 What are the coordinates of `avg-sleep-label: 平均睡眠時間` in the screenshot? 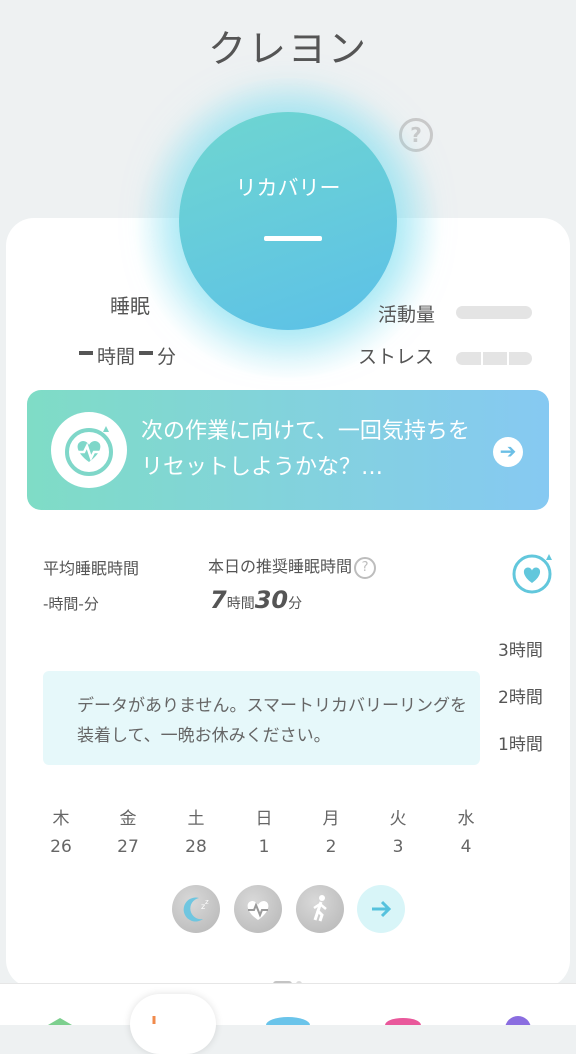 It's located at (91, 568).